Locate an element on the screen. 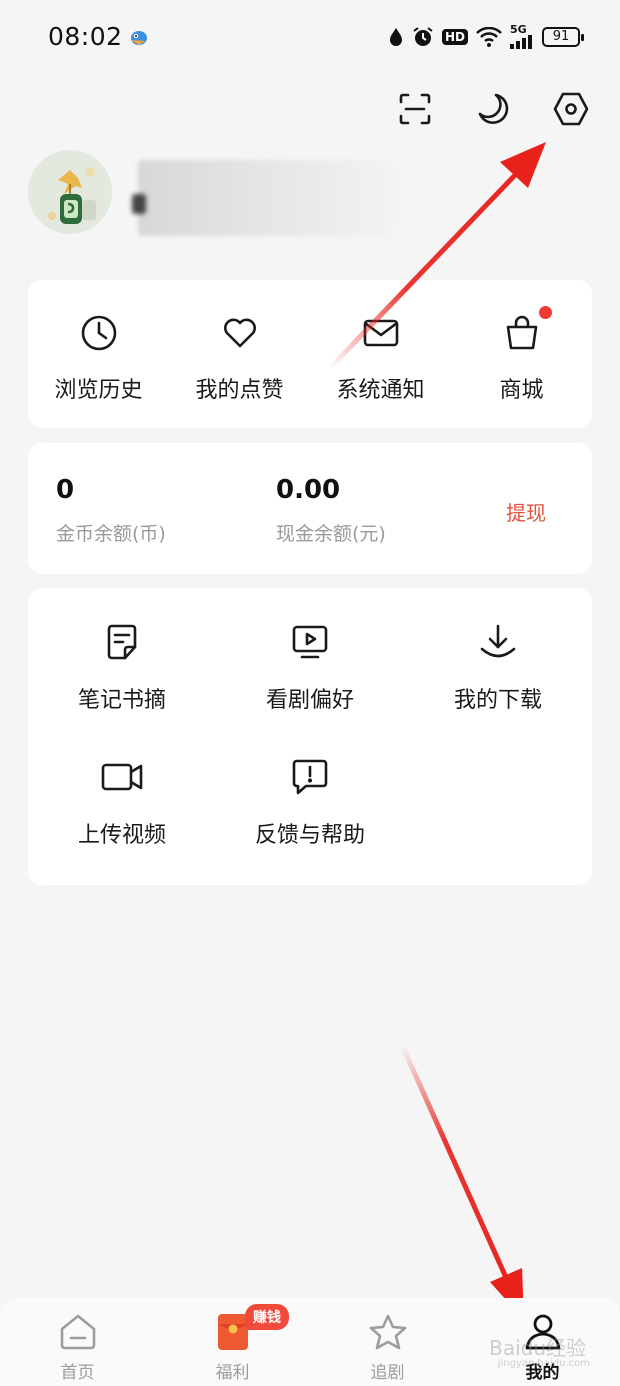  withdraw-button: 提现 is located at coordinates (526, 511).